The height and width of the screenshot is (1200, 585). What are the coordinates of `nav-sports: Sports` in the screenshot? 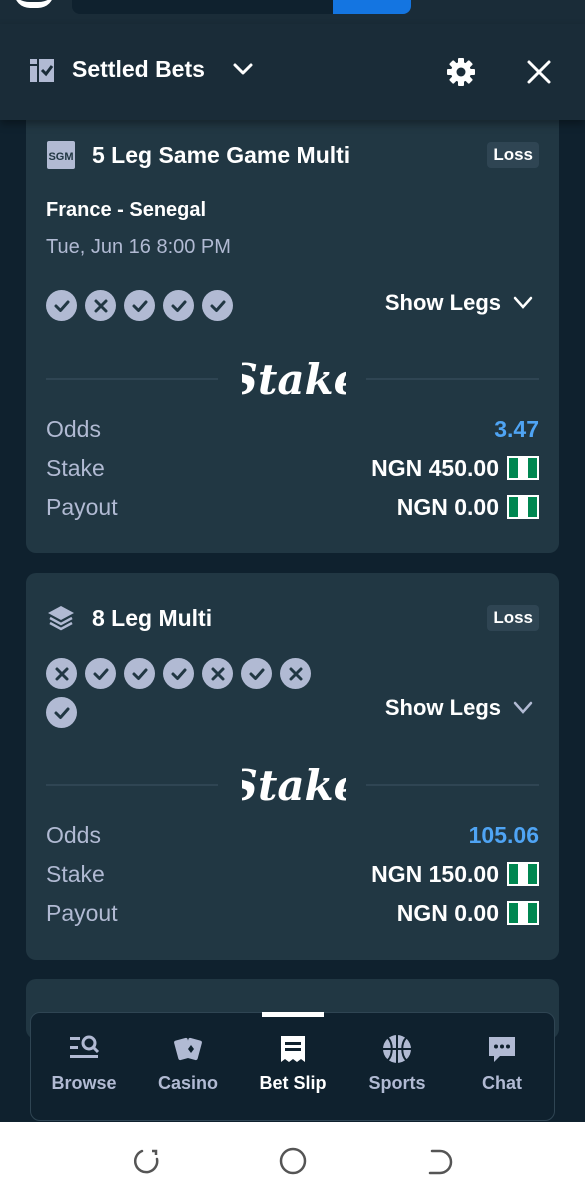 It's located at (397, 1066).